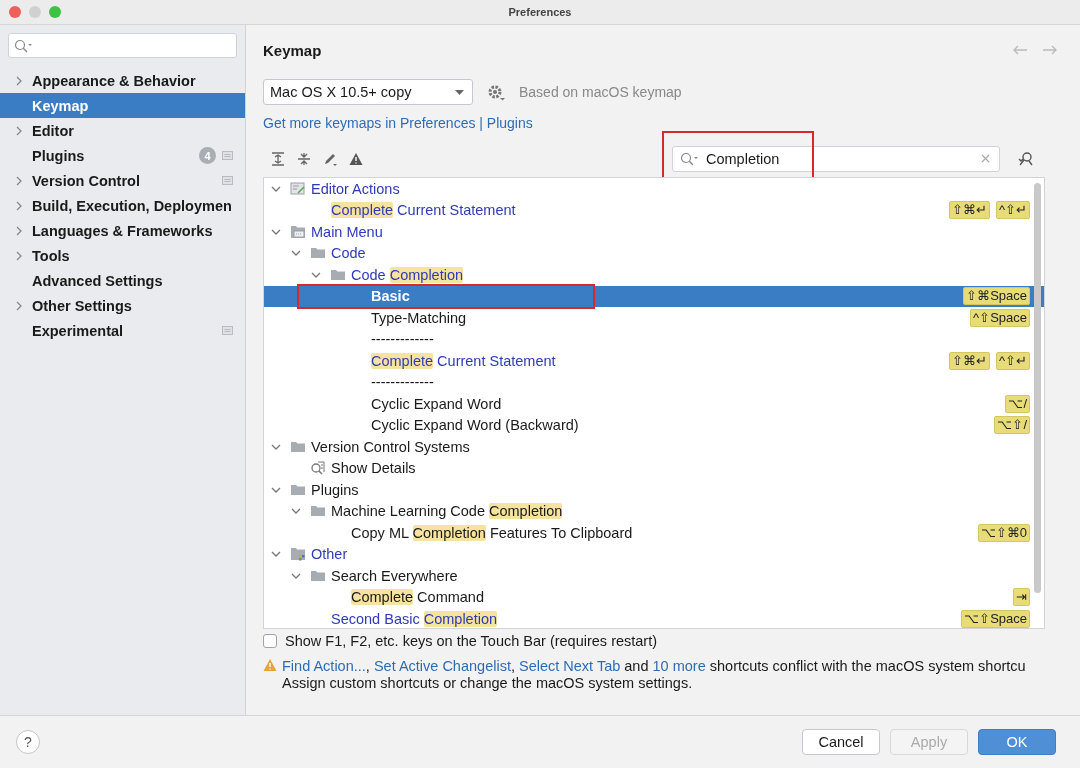 Image resolution: width=1080 pixels, height=768 pixels. Describe the element at coordinates (679, 666) in the screenshot. I see `shortcut-link: 10 more` at that location.